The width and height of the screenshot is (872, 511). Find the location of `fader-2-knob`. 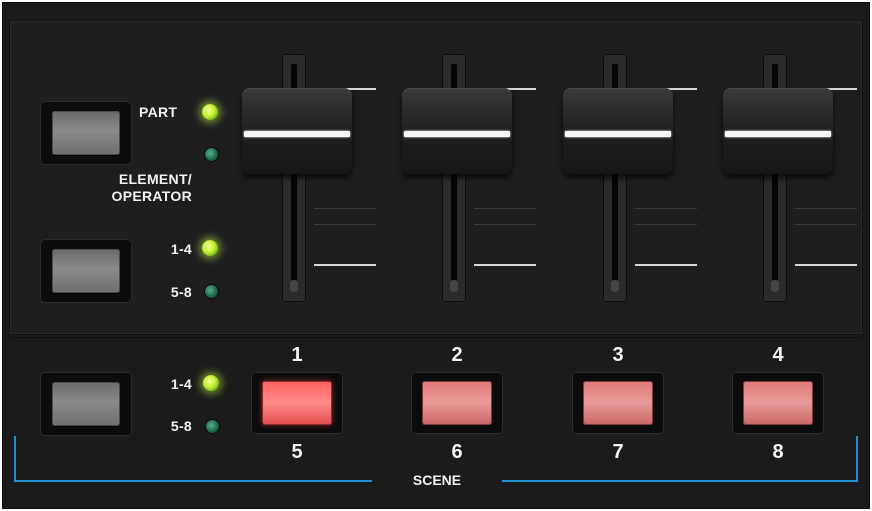

fader-2-knob is located at coordinates (457, 131).